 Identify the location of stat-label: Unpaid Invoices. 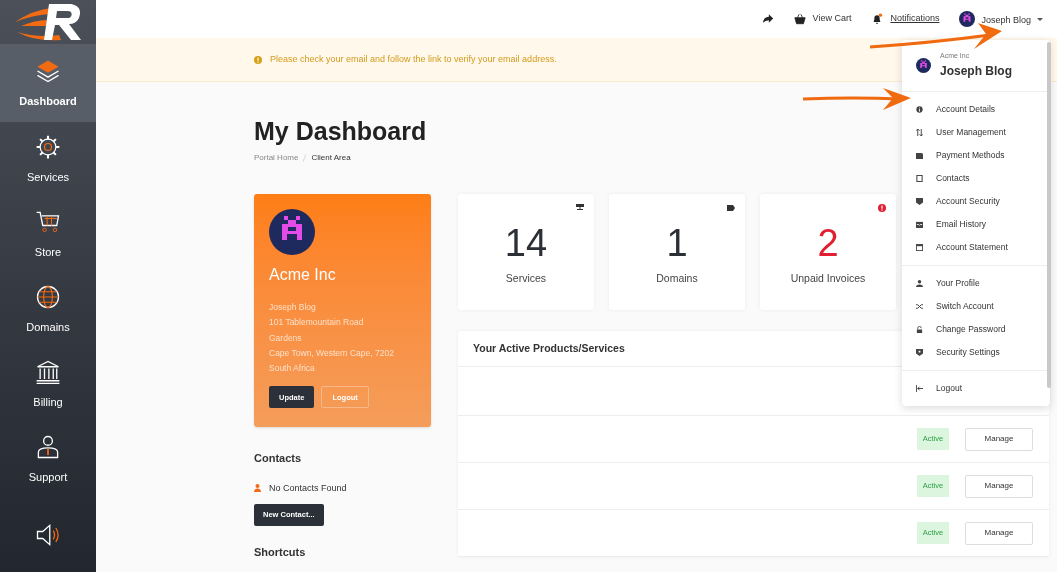
(828, 278).